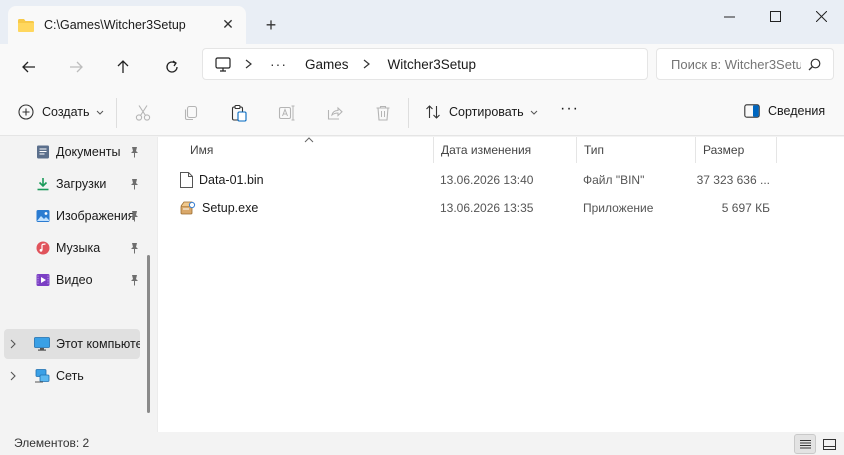  I want to click on details-pane-button: Сведения, so click(784, 111).